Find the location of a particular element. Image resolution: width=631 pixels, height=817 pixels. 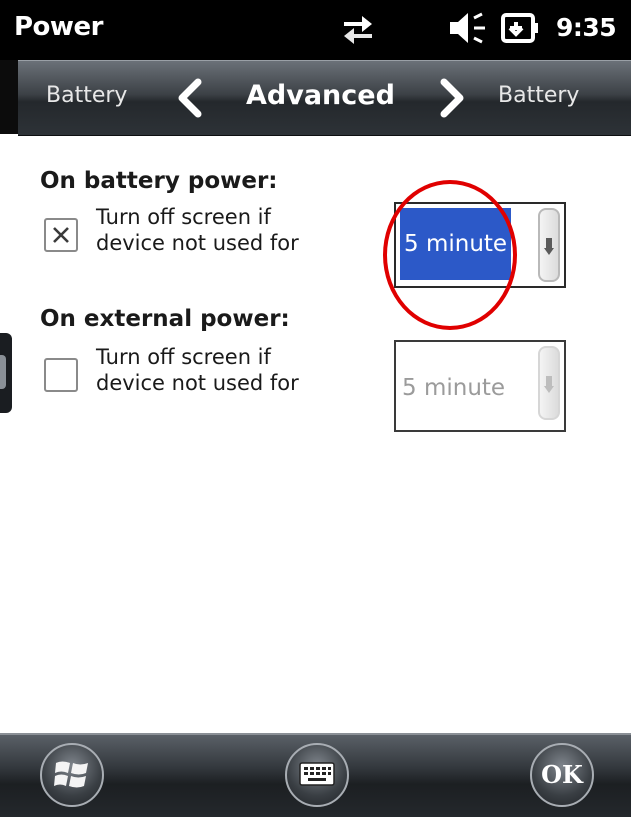

windows-logo-icon is located at coordinates (71, 774).